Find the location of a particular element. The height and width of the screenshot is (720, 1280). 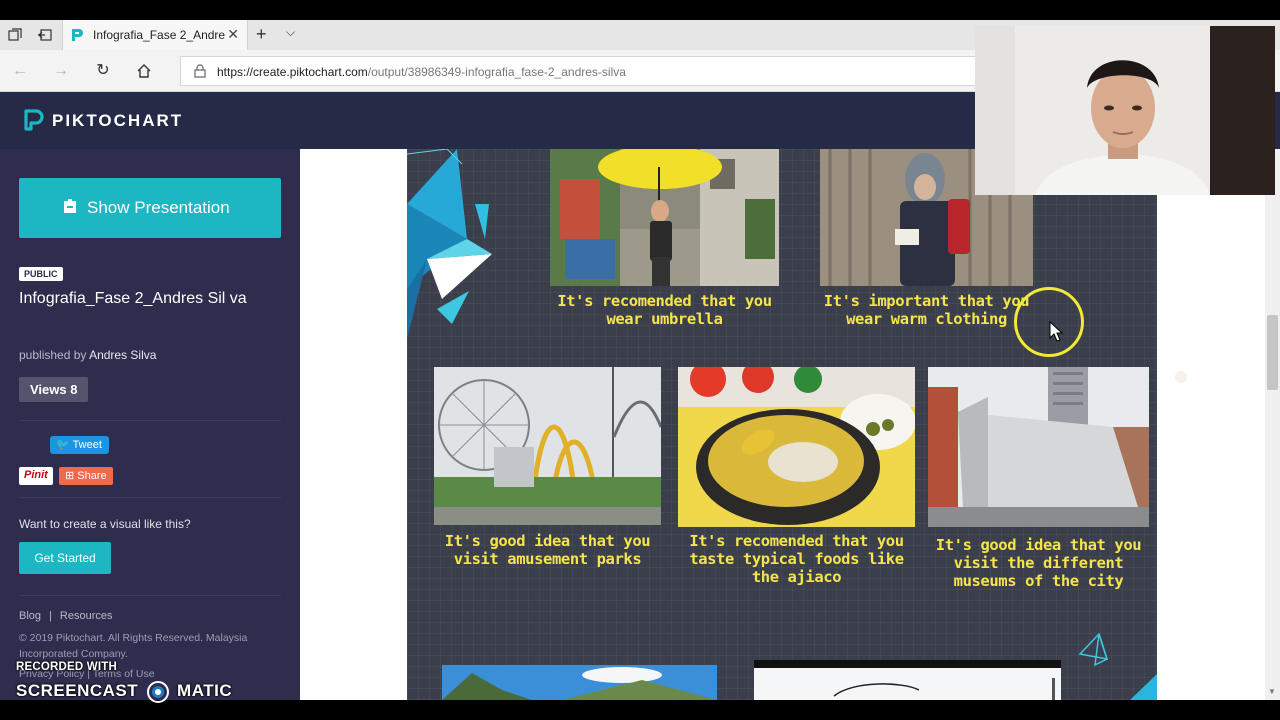

page-scrollbar: ▲ ▼ is located at coordinates (1272, 424).